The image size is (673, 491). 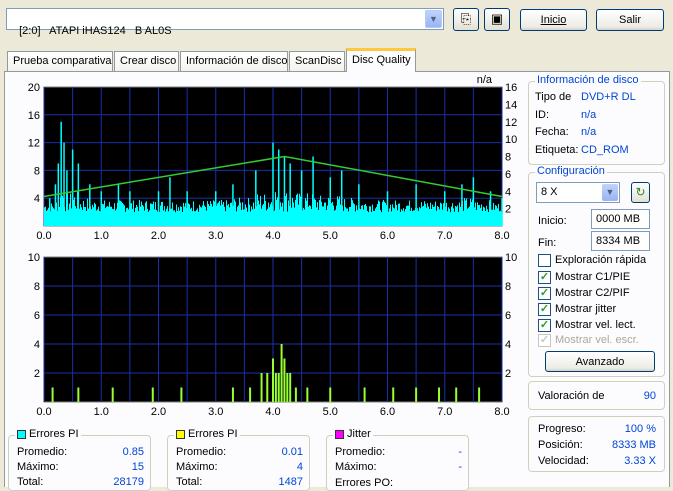 I want to click on pi-color-swatch, so click(x=21, y=434).